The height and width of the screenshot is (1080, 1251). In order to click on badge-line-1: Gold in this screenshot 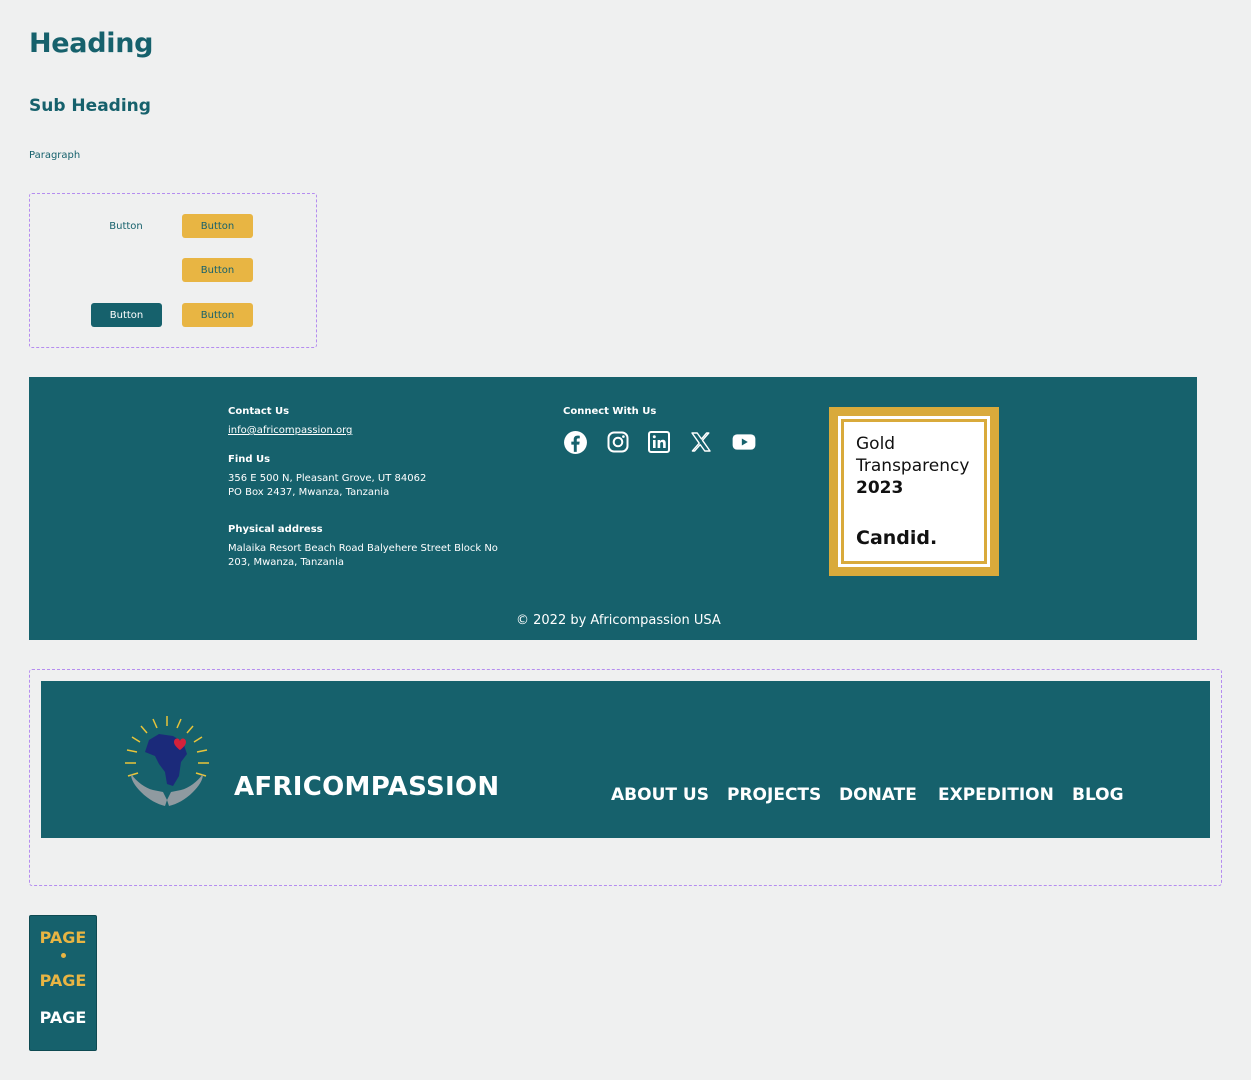, I will do `click(876, 444)`.